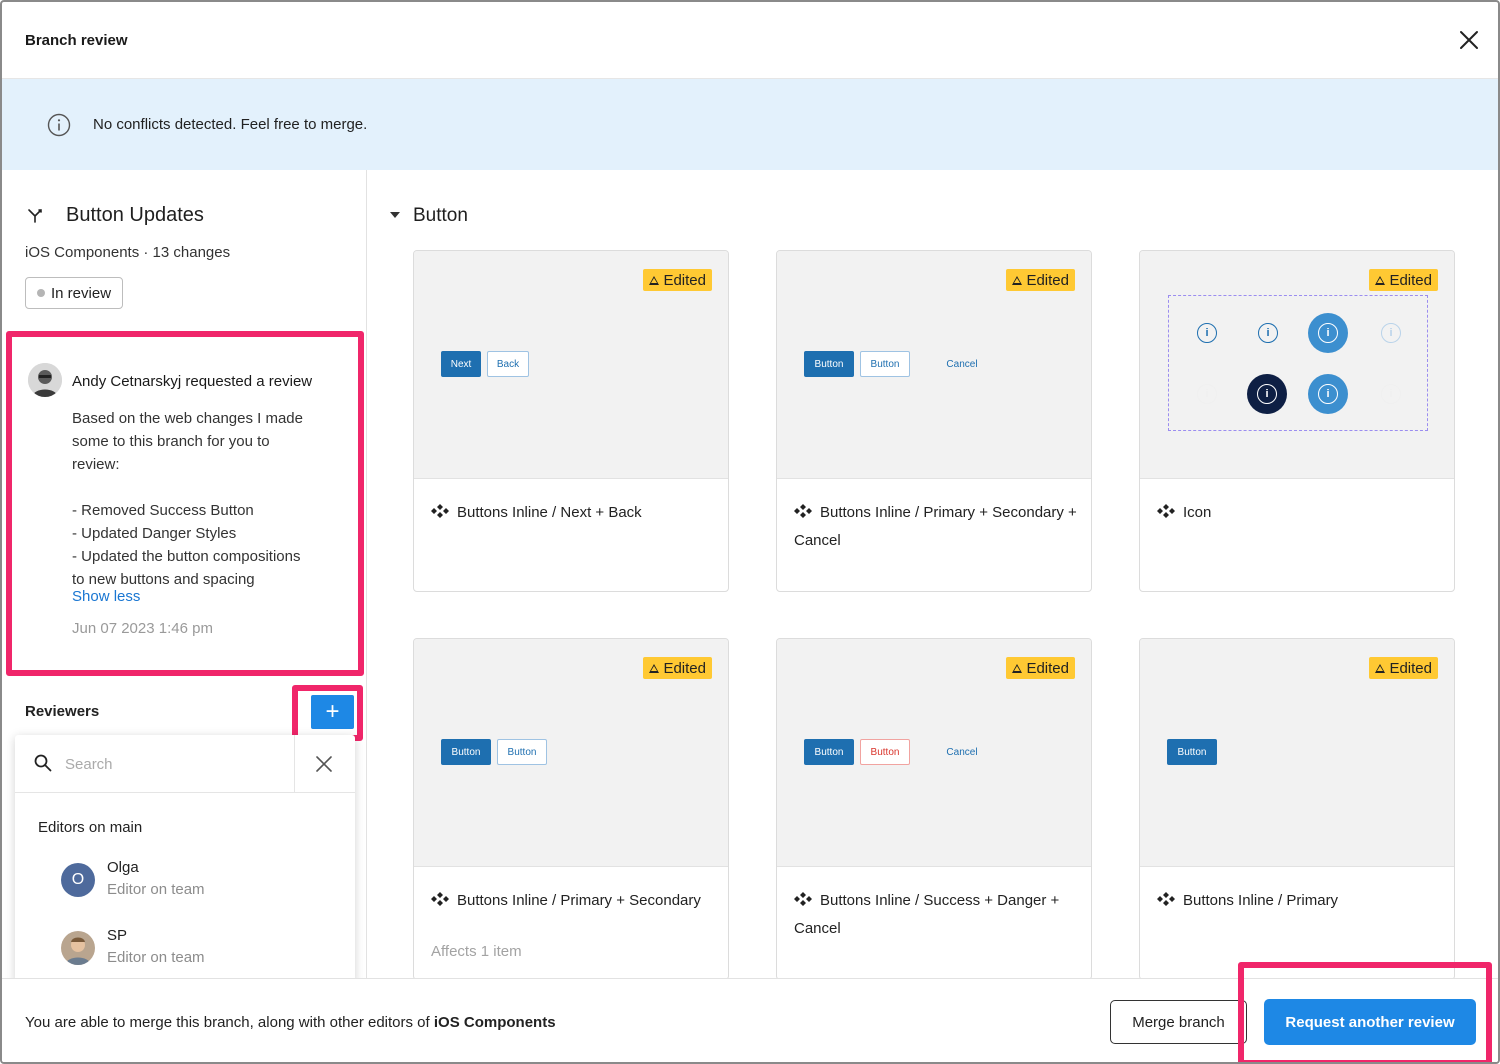 This screenshot has width=1500, height=1064. What do you see at coordinates (186, 556) in the screenshot?
I see `message-line: - Updated the button compositions` at bounding box center [186, 556].